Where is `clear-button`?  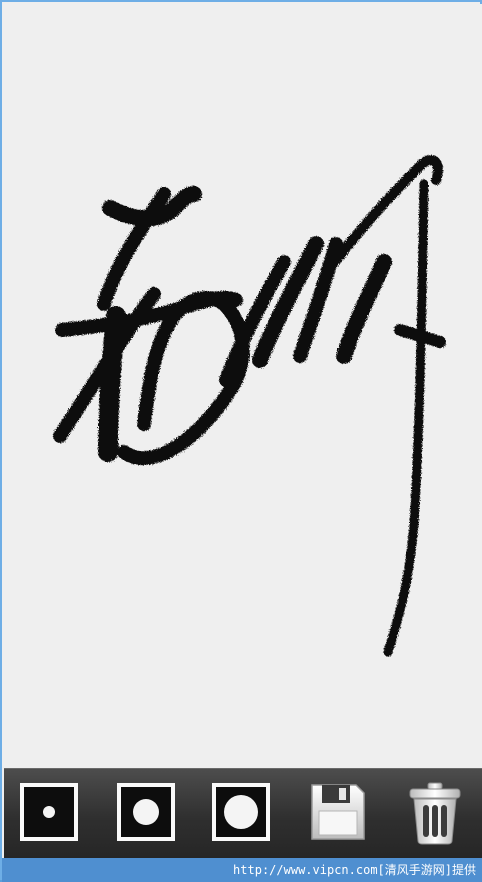 clear-button is located at coordinates (435, 813).